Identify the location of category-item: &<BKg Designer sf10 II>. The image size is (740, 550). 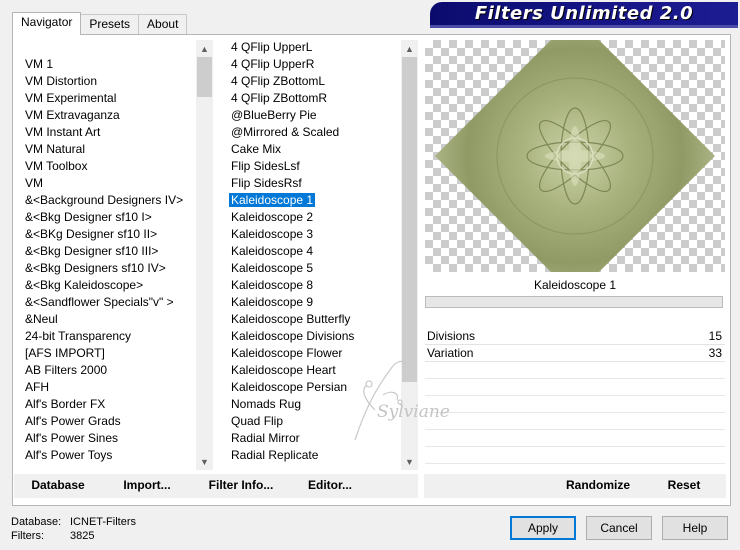
(108, 234).